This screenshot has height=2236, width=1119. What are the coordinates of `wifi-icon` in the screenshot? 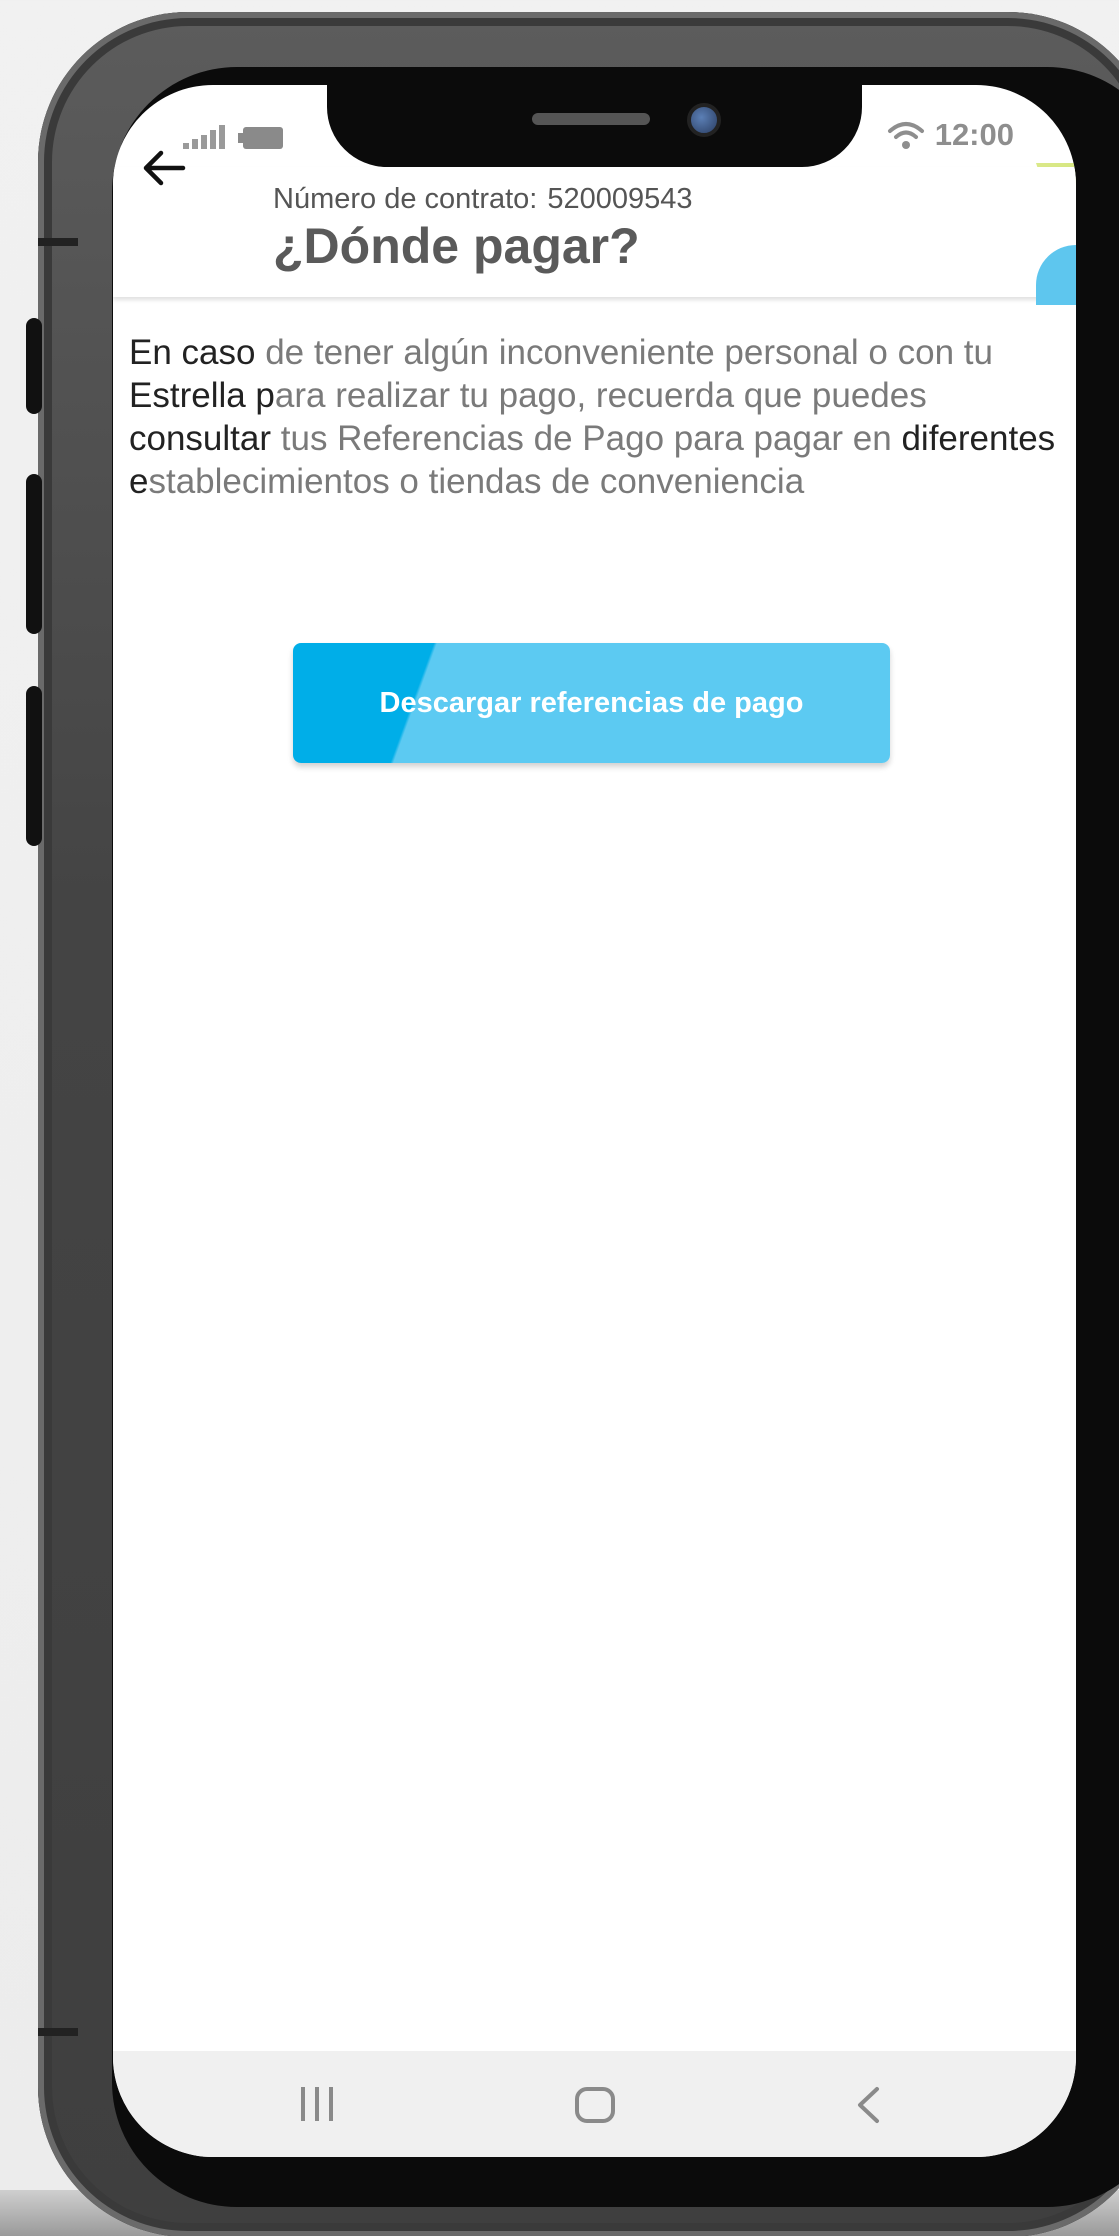 It's located at (905, 135).